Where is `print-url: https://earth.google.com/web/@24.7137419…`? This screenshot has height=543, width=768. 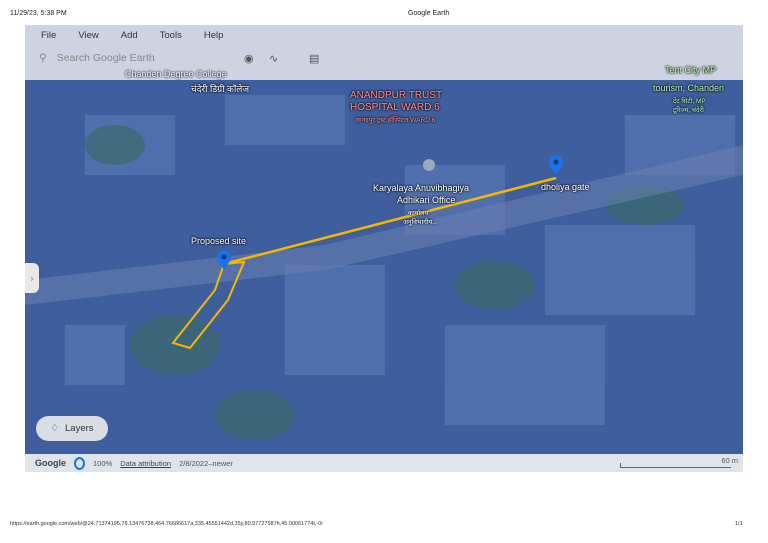 print-url: https://earth.google.com/web/@24.7137419… is located at coordinates (167, 524).